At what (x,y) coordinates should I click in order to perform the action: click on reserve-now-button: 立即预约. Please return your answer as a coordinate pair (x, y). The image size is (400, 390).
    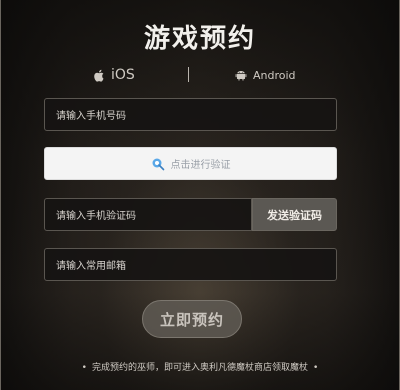
    Looking at the image, I should click on (192, 319).